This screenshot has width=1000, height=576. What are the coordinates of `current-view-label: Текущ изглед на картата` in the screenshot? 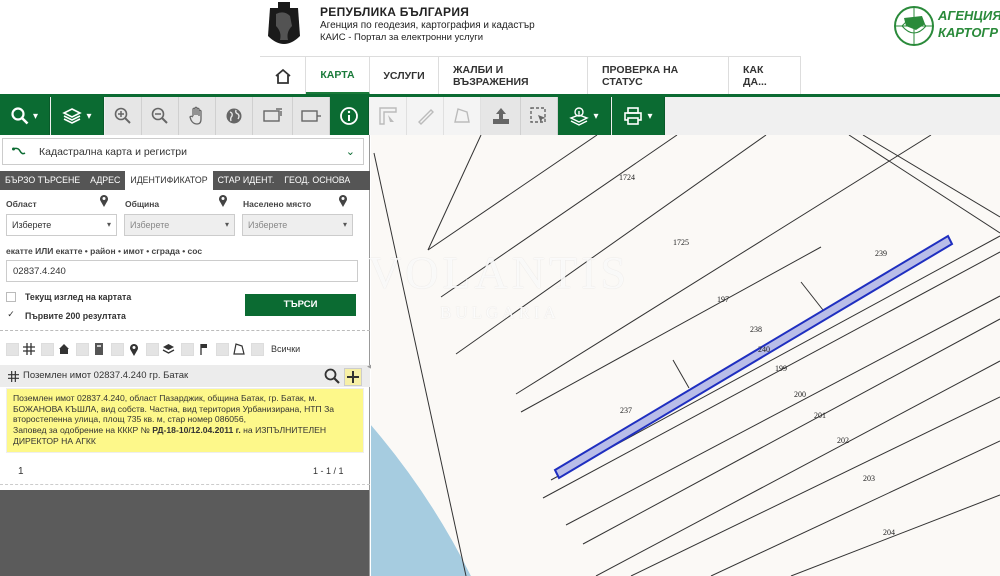 It's located at (78, 297).